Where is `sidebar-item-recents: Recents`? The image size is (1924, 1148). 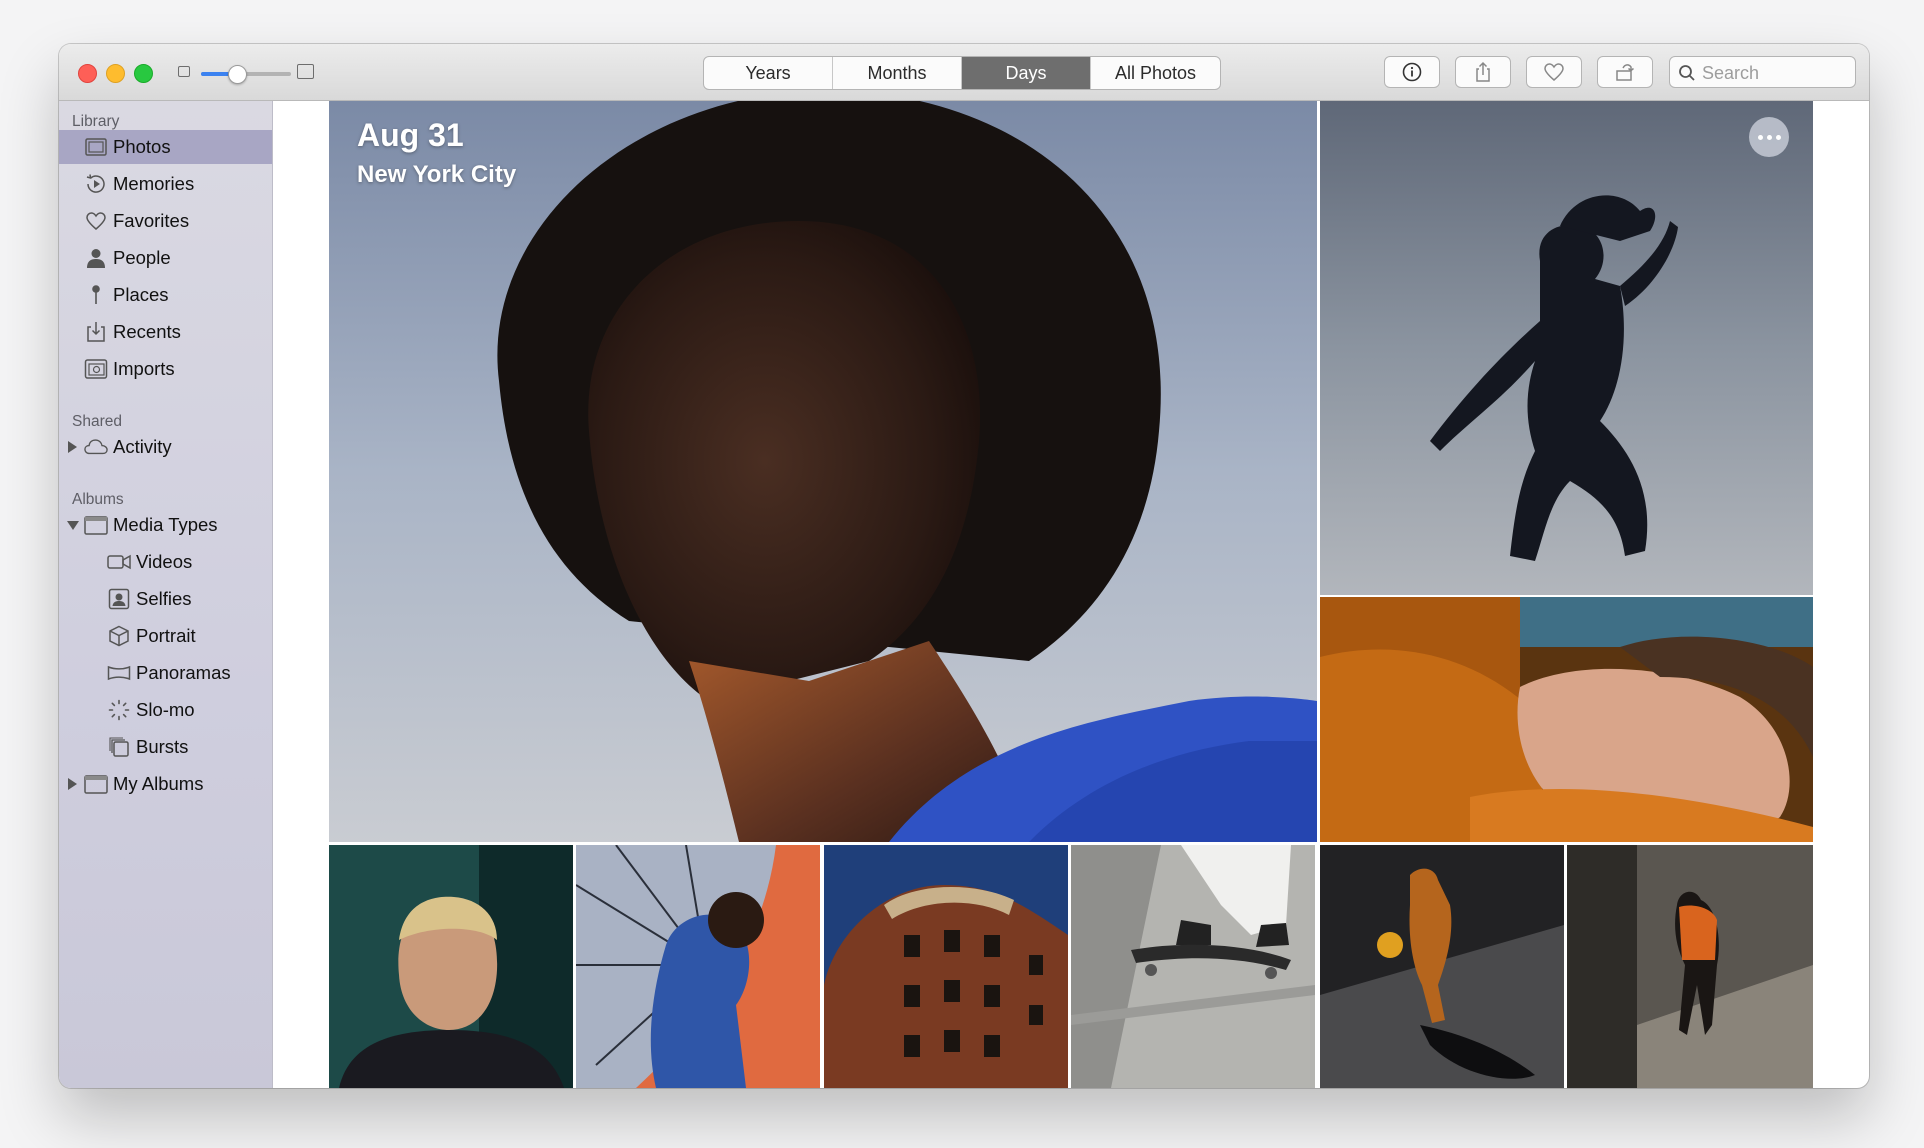
sidebar-item-recents: Recents is located at coordinates (165, 332).